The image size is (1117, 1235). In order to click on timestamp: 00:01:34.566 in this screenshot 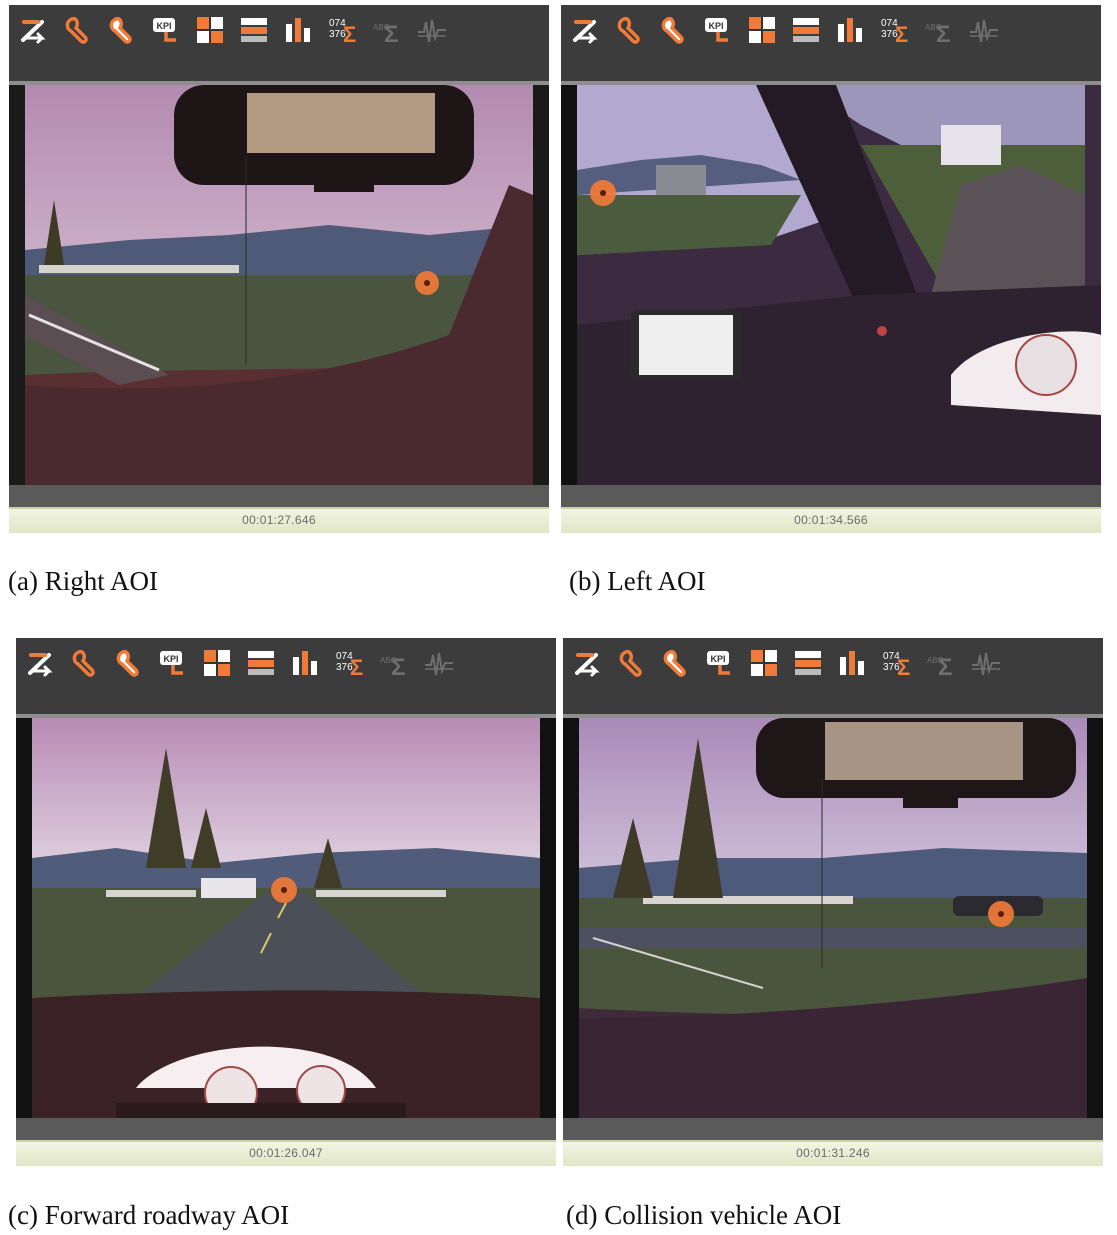, I will do `click(831, 520)`.